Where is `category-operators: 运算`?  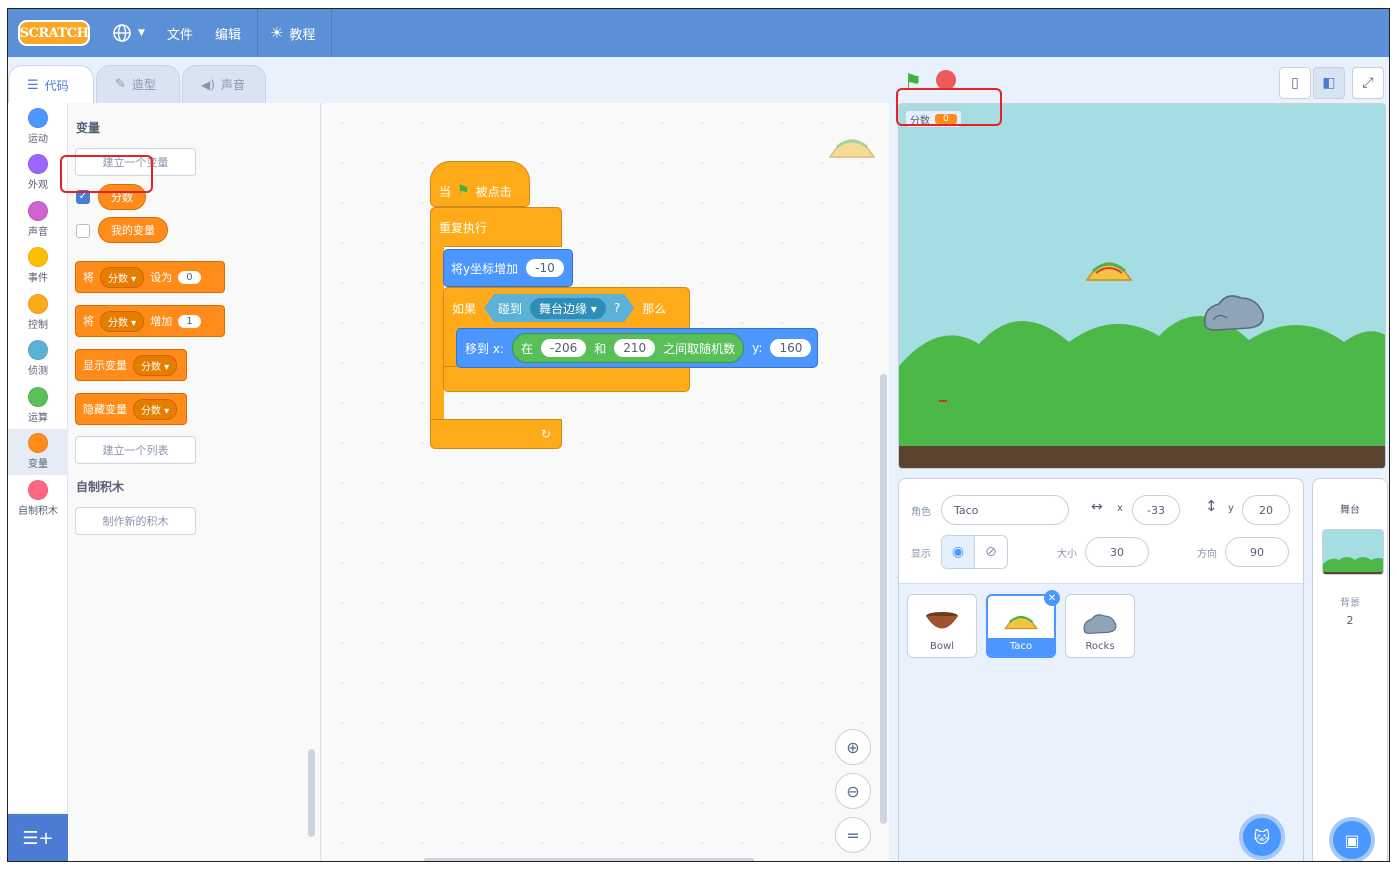 category-operators: 运算 is located at coordinates (38, 405).